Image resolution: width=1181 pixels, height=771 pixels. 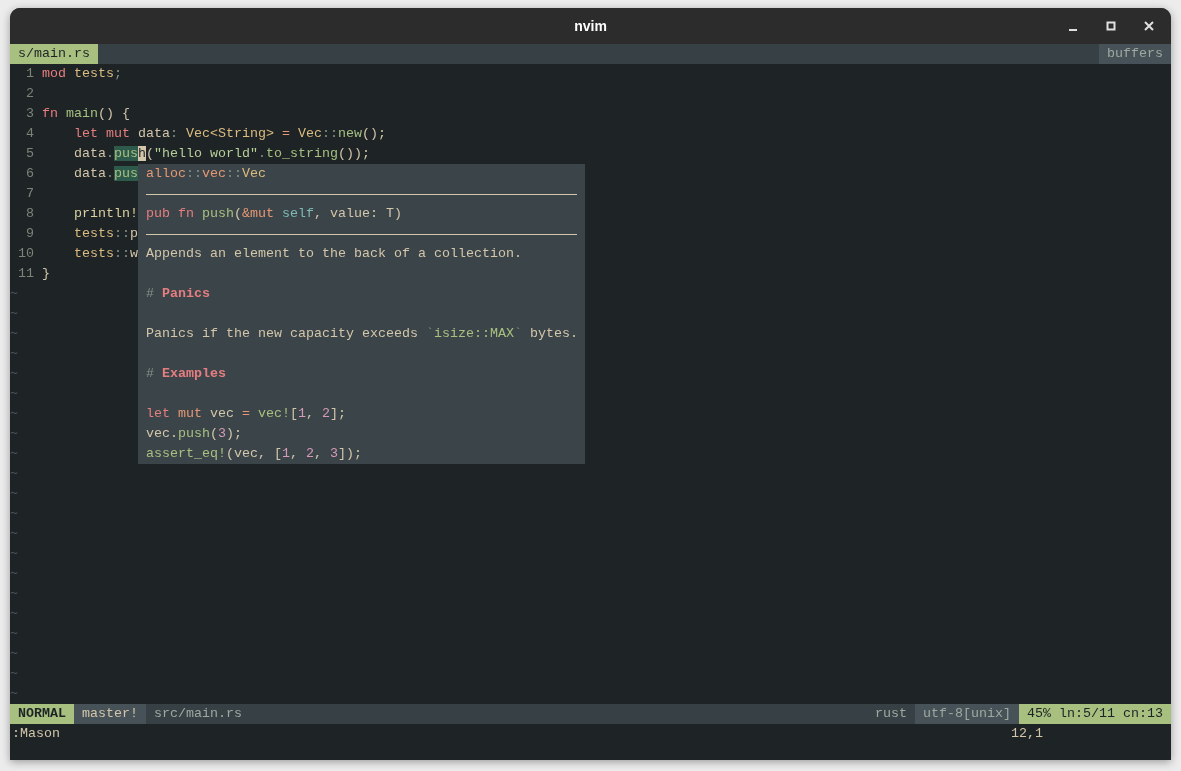 I want to click on command-text: :Mason, so click(x=36, y=734).